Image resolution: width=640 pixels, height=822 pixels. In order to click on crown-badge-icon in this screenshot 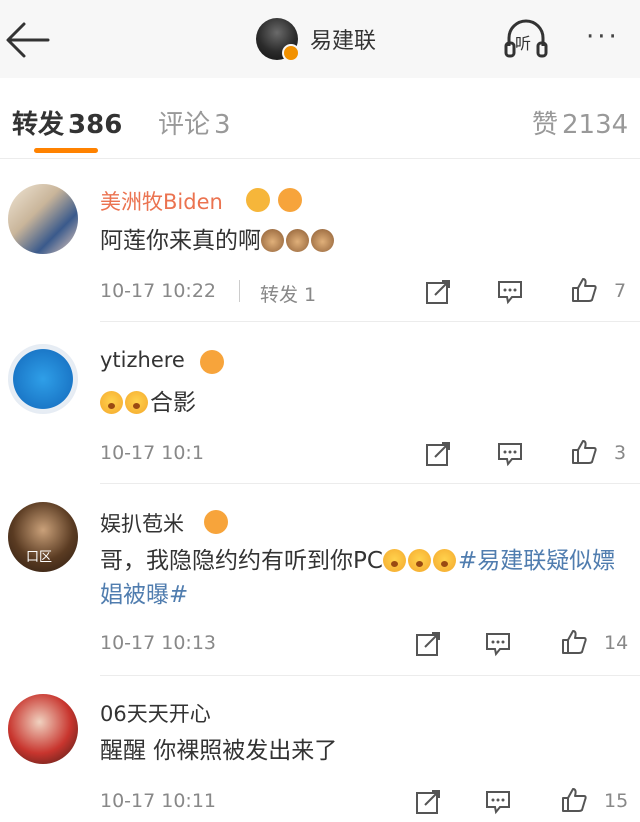, I will do `click(258, 200)`.